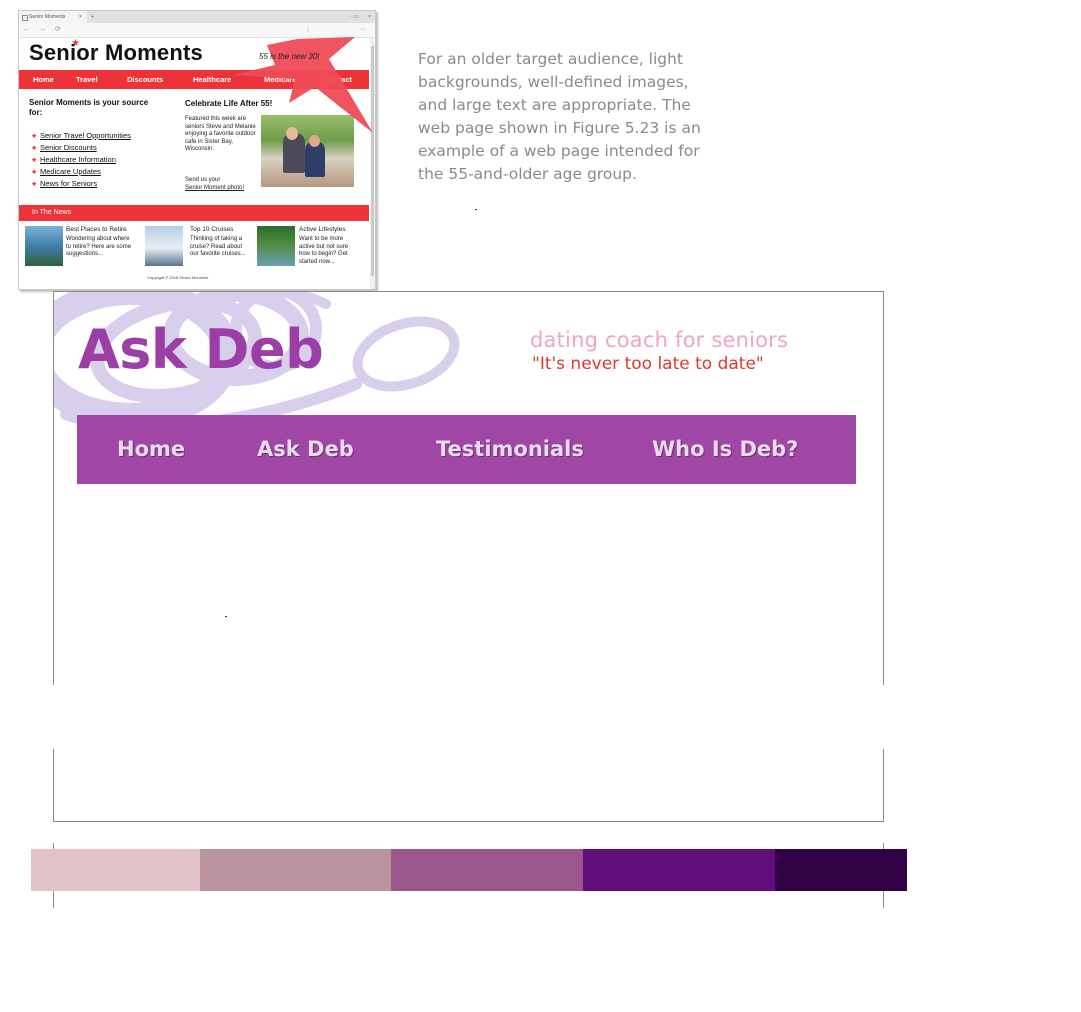 This screenshot has height=1012, width=1081. What do you see at coordinates (44, 246) in the screenshot?
I see `news-image-retire` at bounding box center [44, 246].